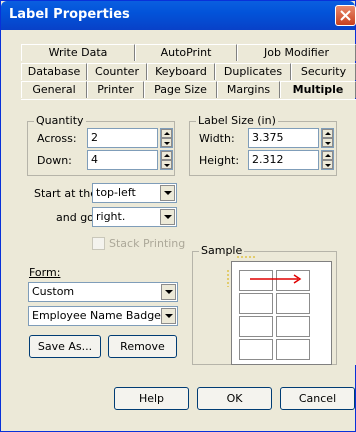 The height and width of the screenshot is (432, 356). Describe the element at coordinates (65, 193) in the screenshot. I see `start-at-label: Start at the` at that location.